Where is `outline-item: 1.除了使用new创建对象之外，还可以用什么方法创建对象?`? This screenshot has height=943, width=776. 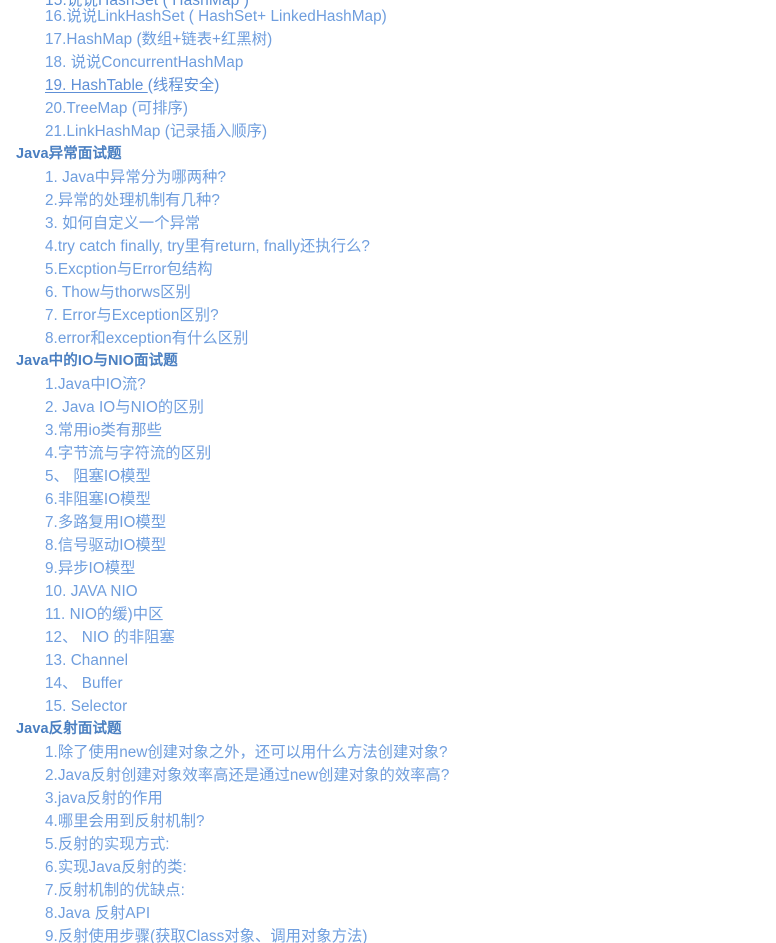
outline-item: 1.除了使用new创建对象之外，还可以用什么方法创建对象? is located at coordinates (246, 752).